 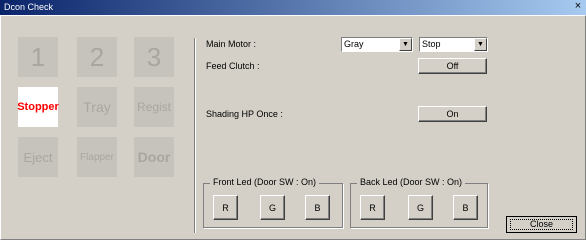 I want to click on tile-regist: Regist, so click(x=154, y=107).